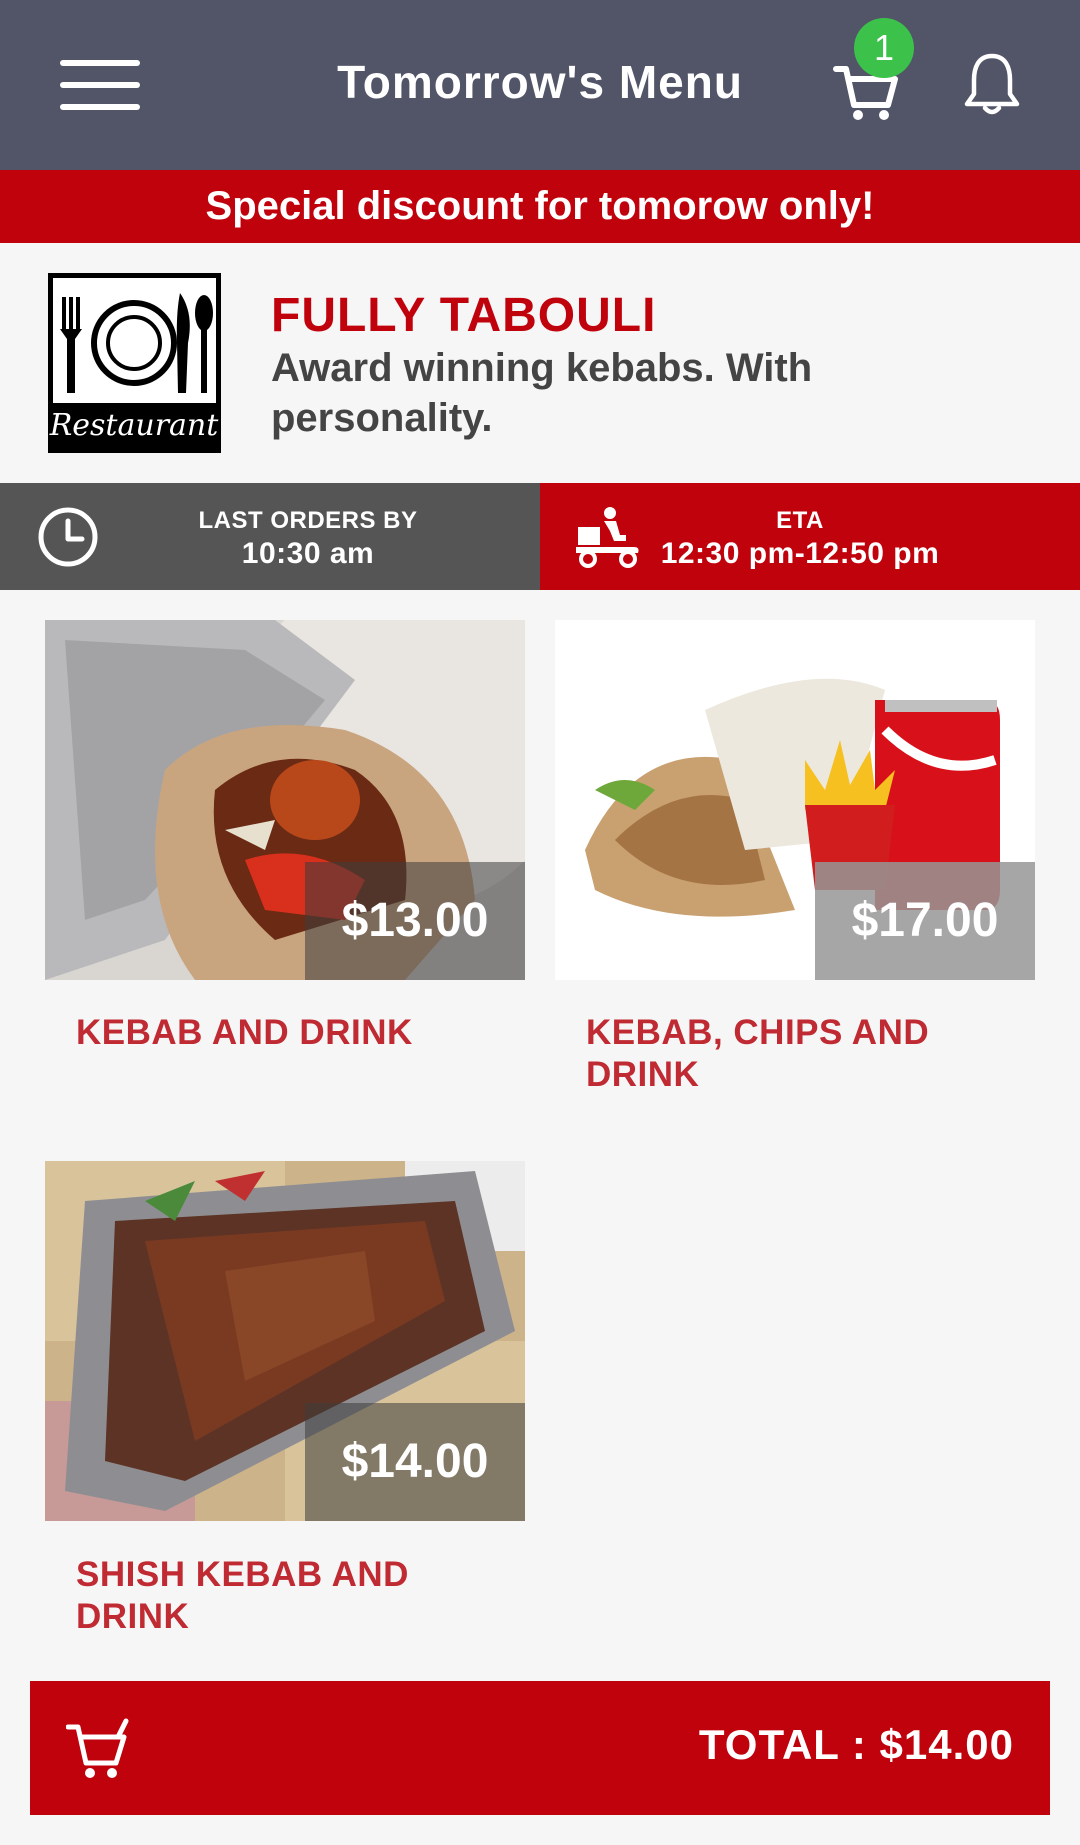  What do you see at coordinates (415, 1462) in the screenshot?
I see `item-price: $14.00` at bounding box center [415, 1462].